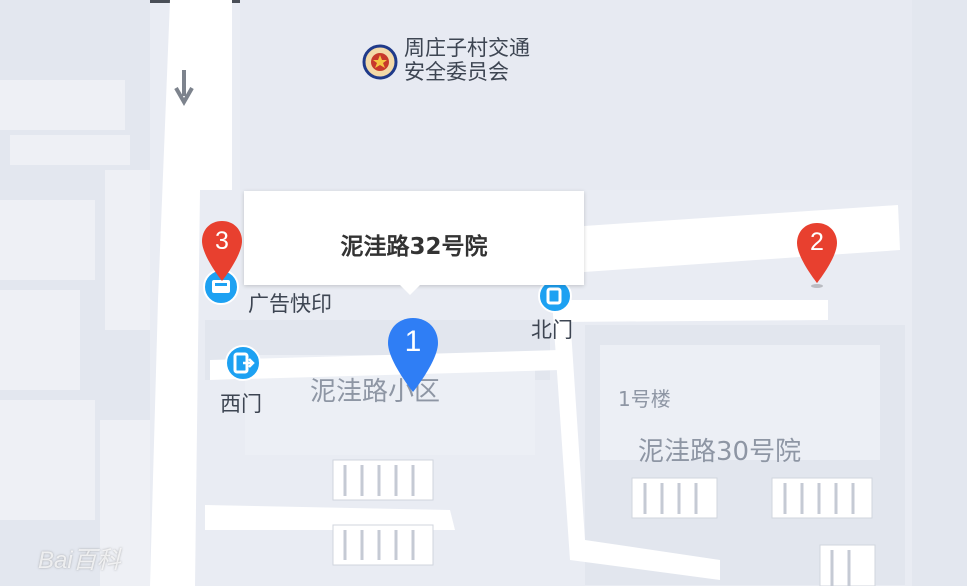  Describe the element at coordinates (467, 48) in the screenshot. I see `committee-label-line1: 周庄子村交通` at that location.